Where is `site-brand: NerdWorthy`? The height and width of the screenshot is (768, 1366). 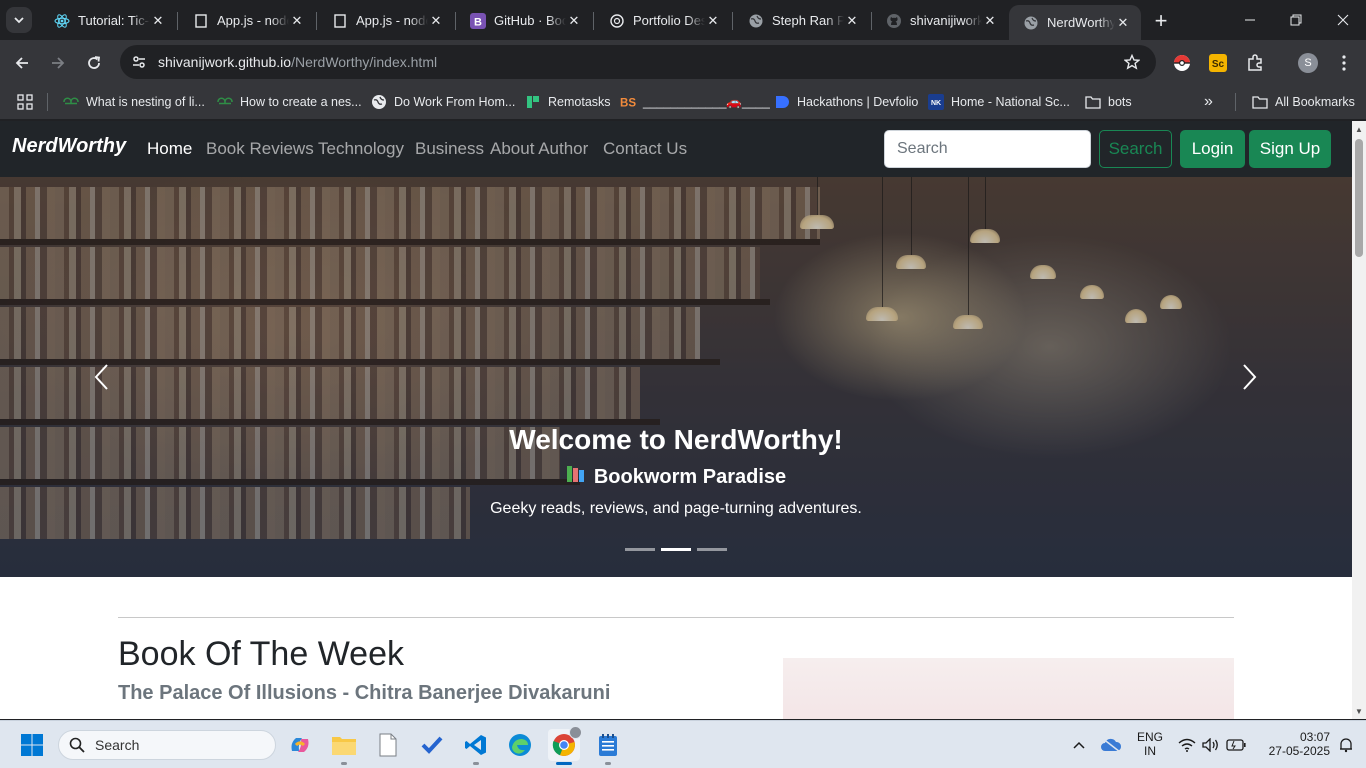
site-brand: NerdWorthy is located at coordinates (69, 146).